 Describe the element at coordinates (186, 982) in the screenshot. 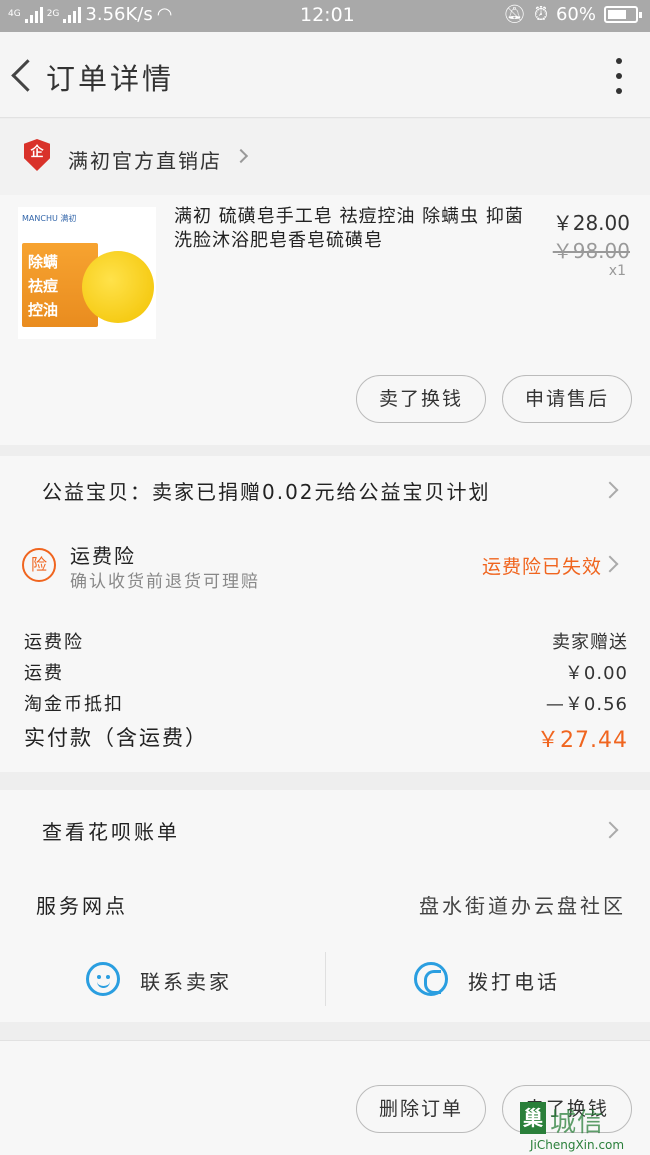

I see `contact-seller-label: 联系卖家` at that location.